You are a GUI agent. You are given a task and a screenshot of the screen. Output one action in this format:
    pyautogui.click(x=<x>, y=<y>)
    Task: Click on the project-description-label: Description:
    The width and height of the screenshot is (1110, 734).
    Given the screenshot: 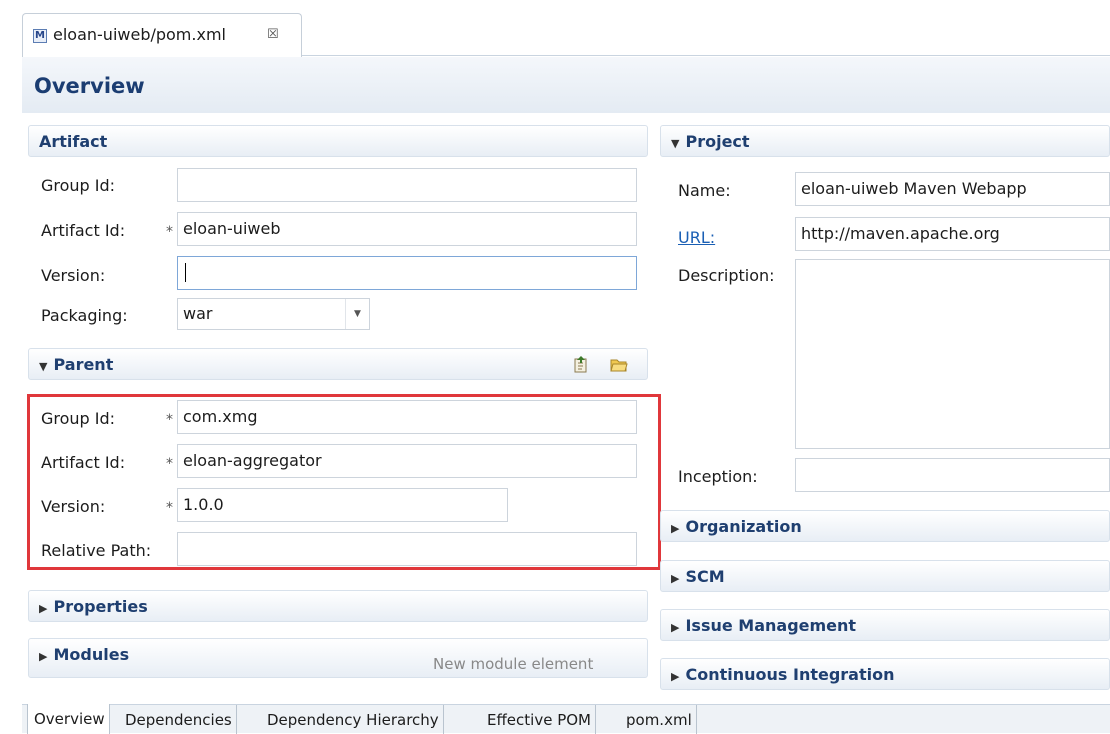 What is the action you would take?
    pyautogui.click(x=726, y=275)
    